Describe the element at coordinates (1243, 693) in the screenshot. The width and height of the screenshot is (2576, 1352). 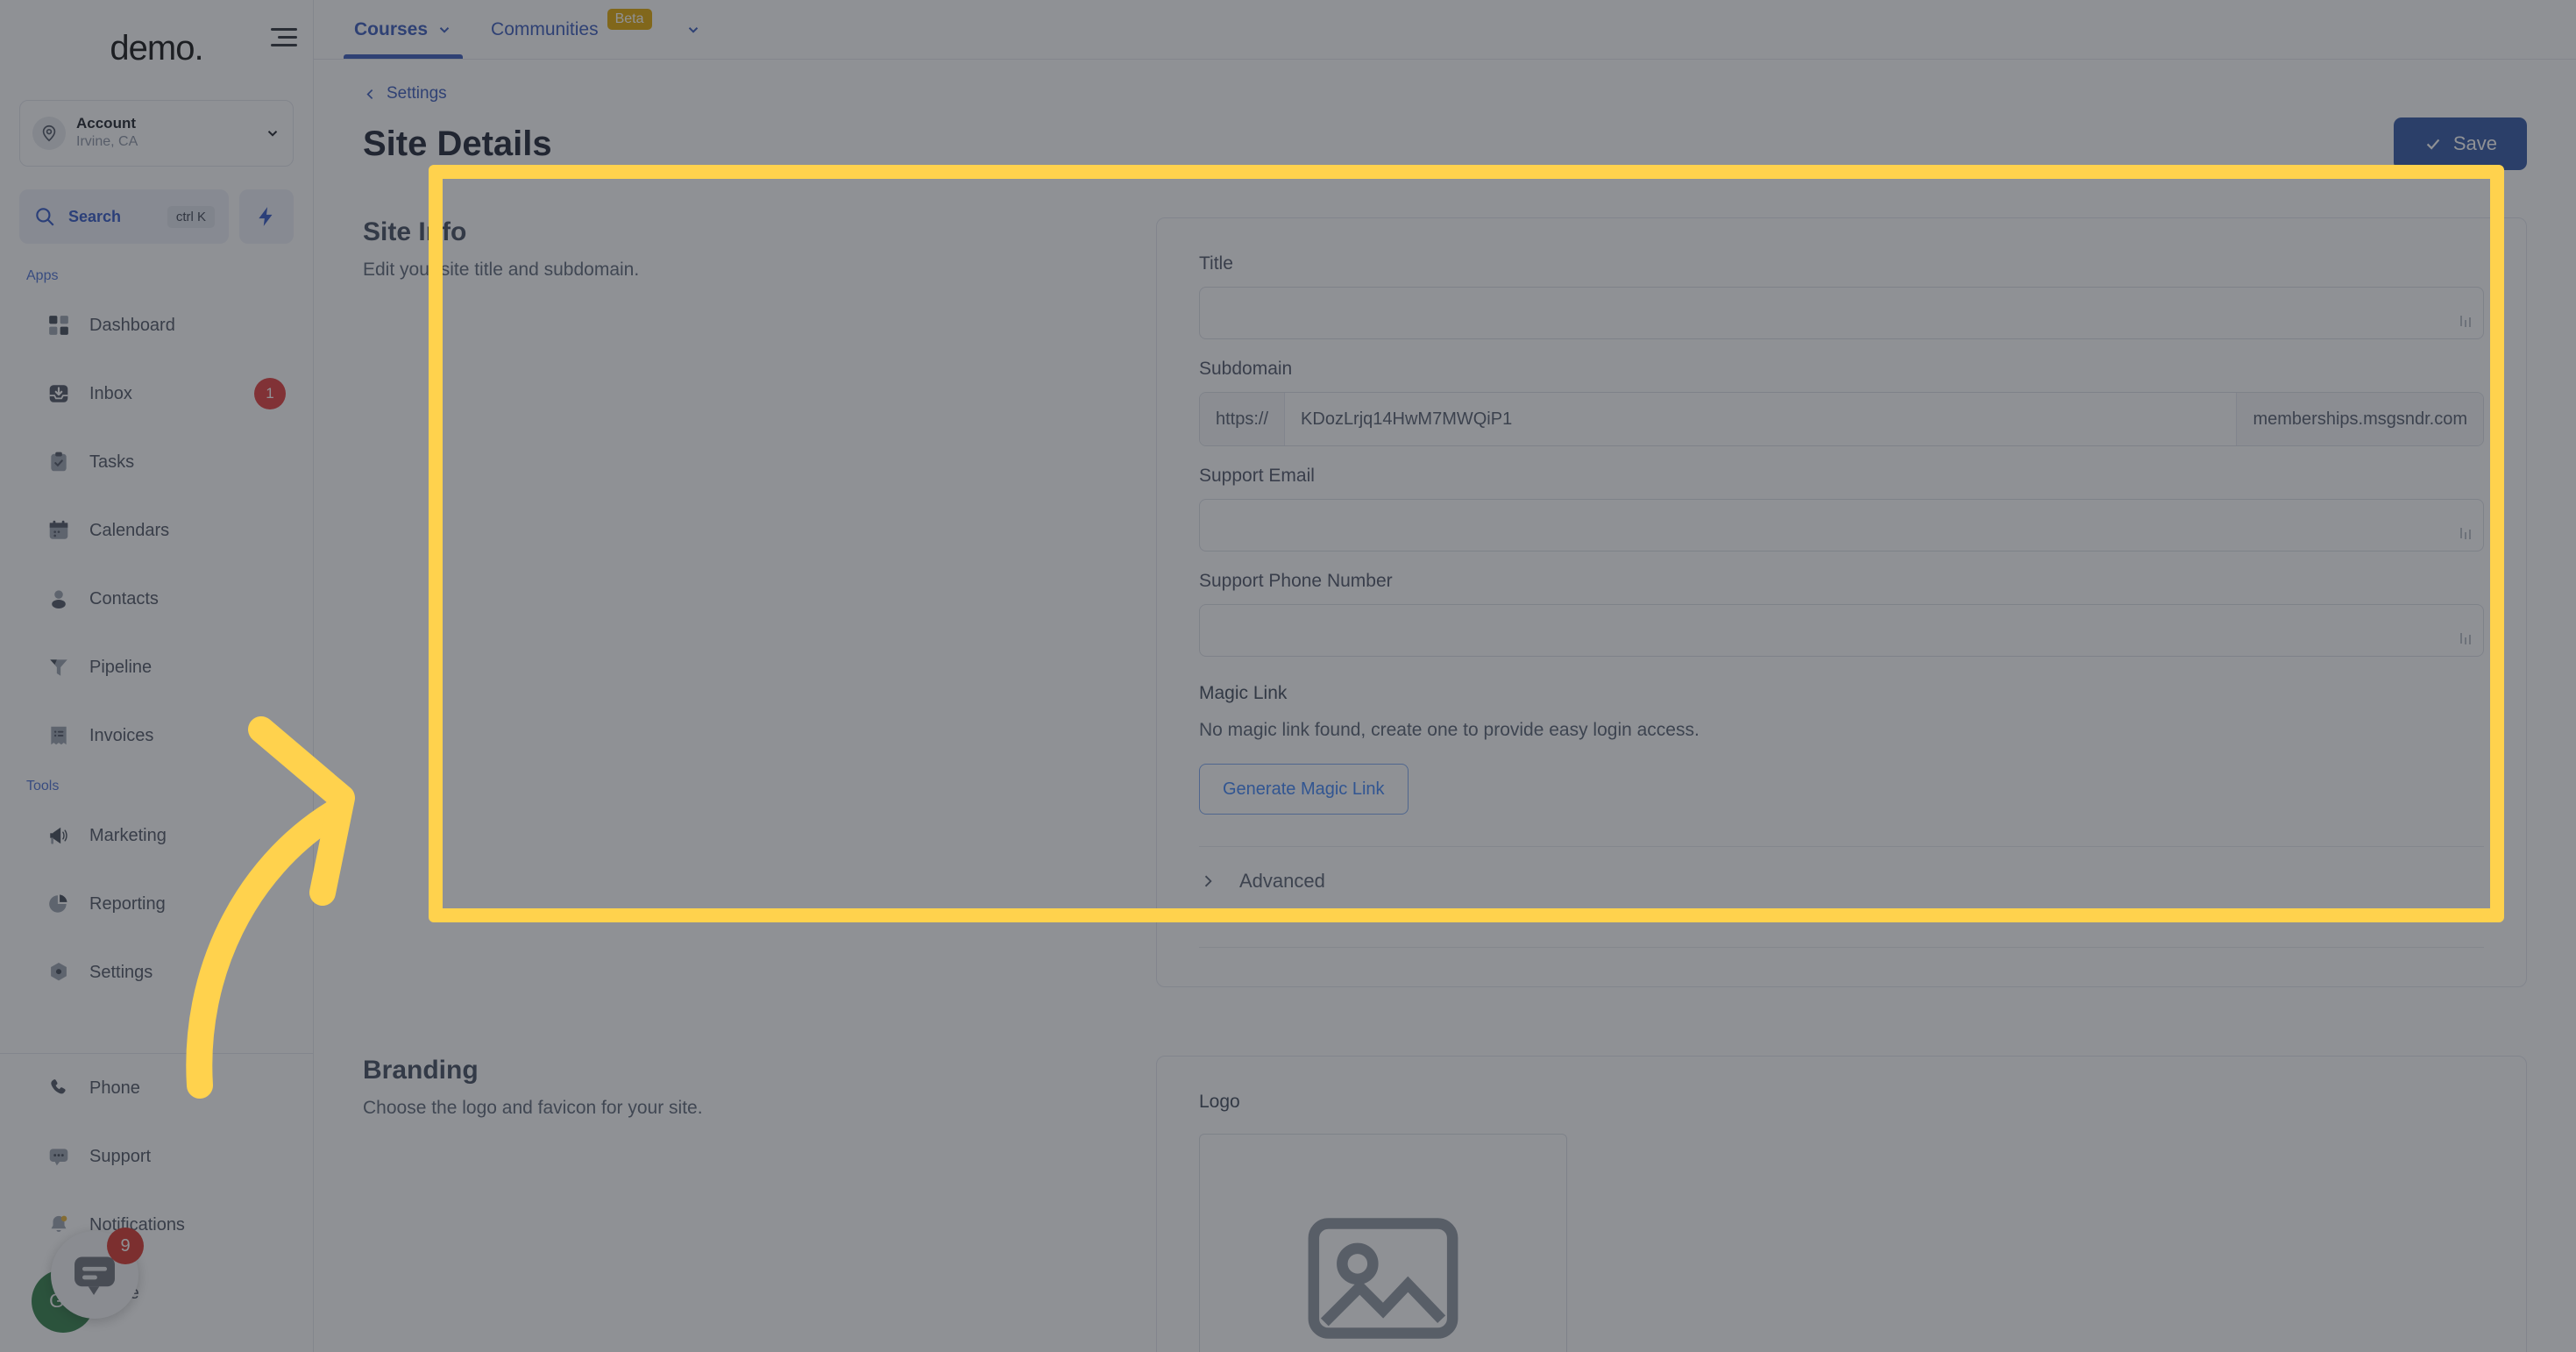
I see `magic-link-label: Magic Link` at that location.